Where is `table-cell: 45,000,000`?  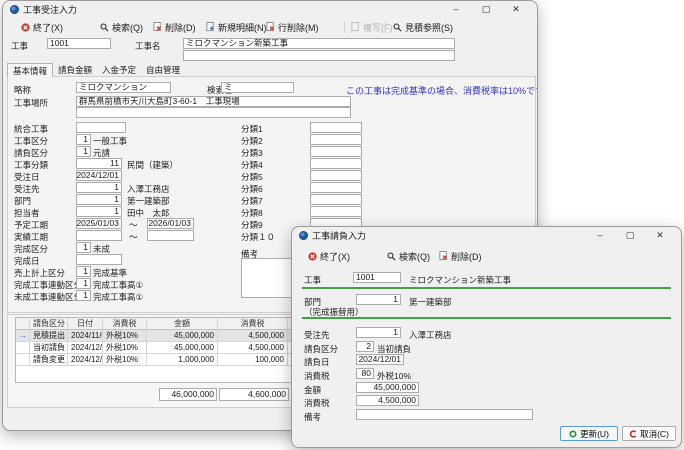
table-cell: 45,000,000 is located at coordinates (182, 336).